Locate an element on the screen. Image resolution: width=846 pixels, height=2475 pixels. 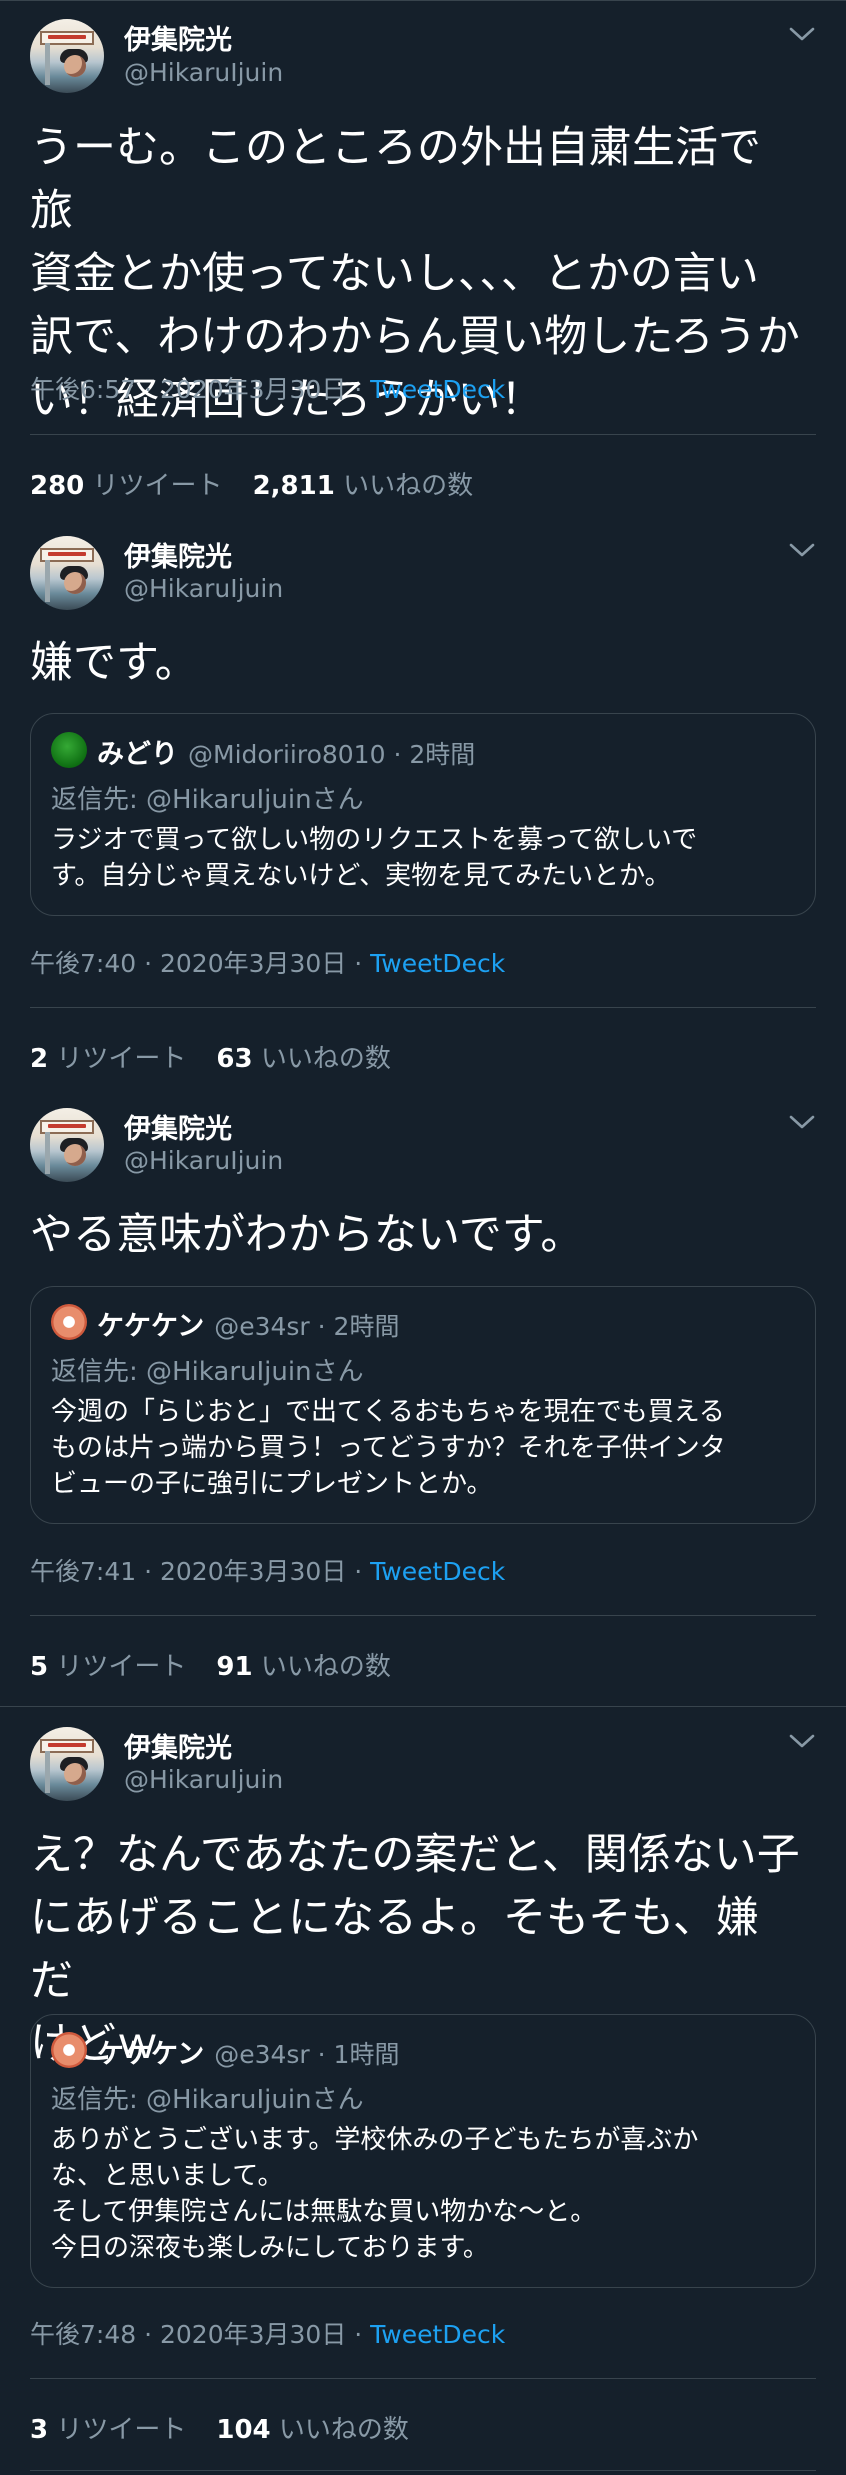
tweet-stats: 5 リツイート 91 いいねの数 is located at coordinates (210, 1664).